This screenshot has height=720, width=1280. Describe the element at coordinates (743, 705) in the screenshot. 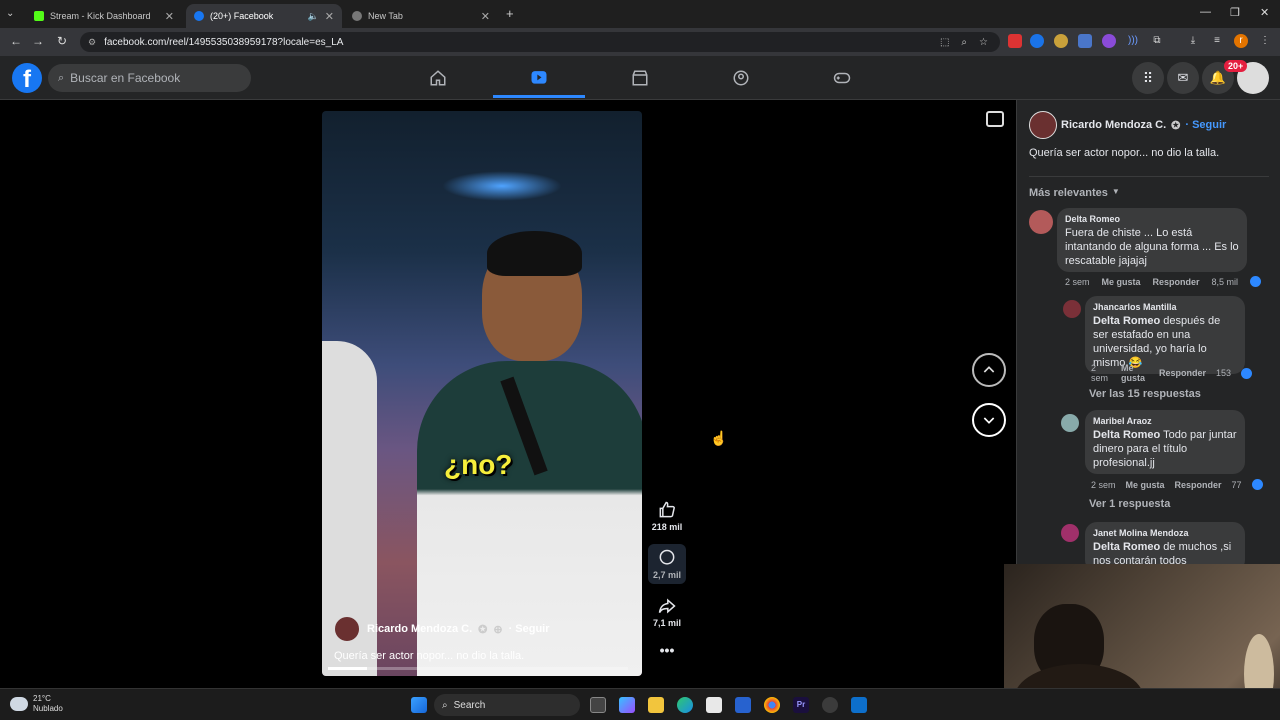

I see `app-icon` at that location.